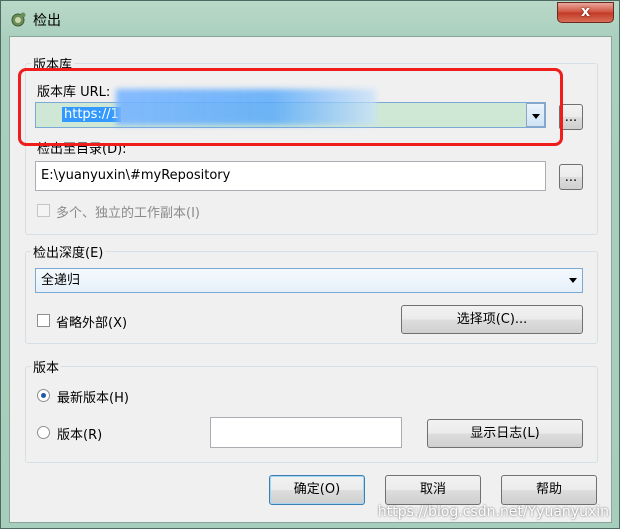  Describe the element at coordinates (505, 433) in the screenshot. I see `show-log-button: 显示日志(L)` at that location.